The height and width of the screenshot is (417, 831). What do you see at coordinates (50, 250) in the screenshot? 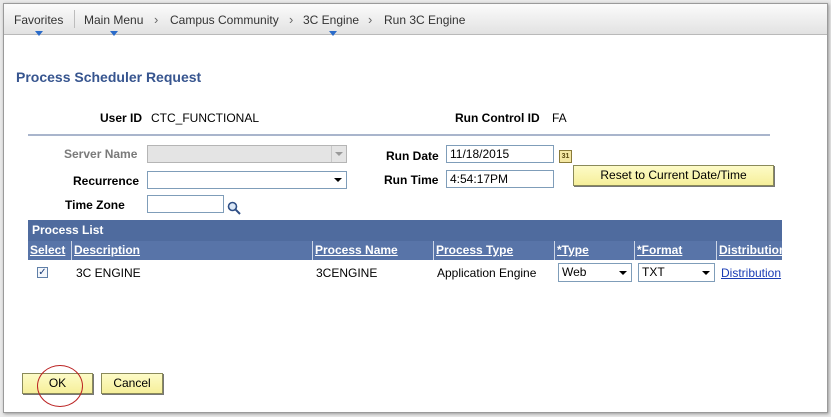
I see `column-header-select: Select` at bounding box center [50, 250].